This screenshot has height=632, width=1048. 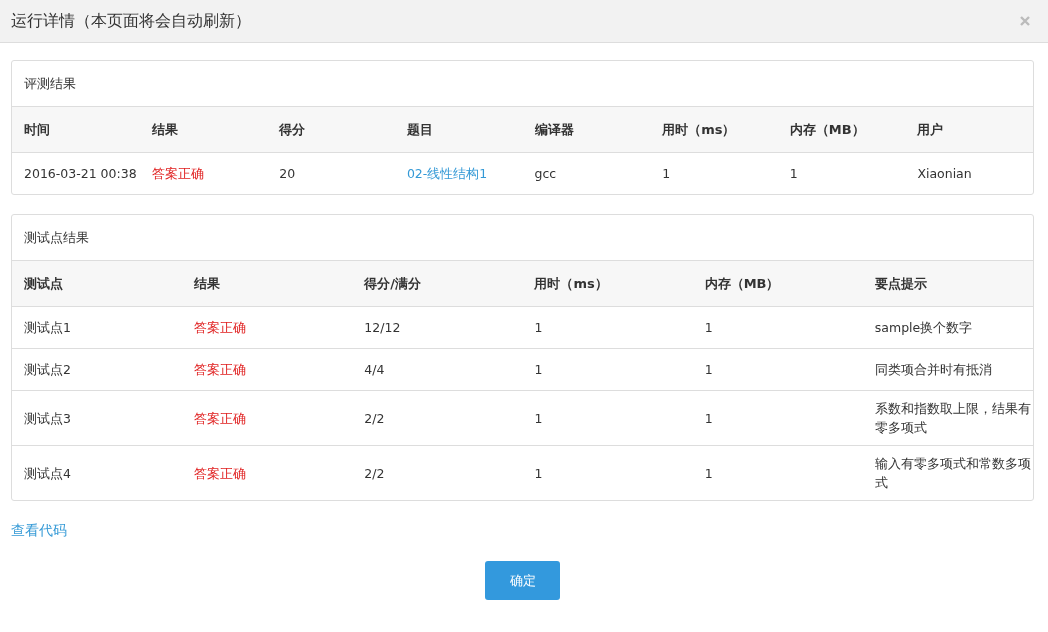 What do you see at coordinates (952, 418) in the screenshot?
I see `table-cell: 系数和指数取上限，结果有零多项式` at bounding box center [952, 418].